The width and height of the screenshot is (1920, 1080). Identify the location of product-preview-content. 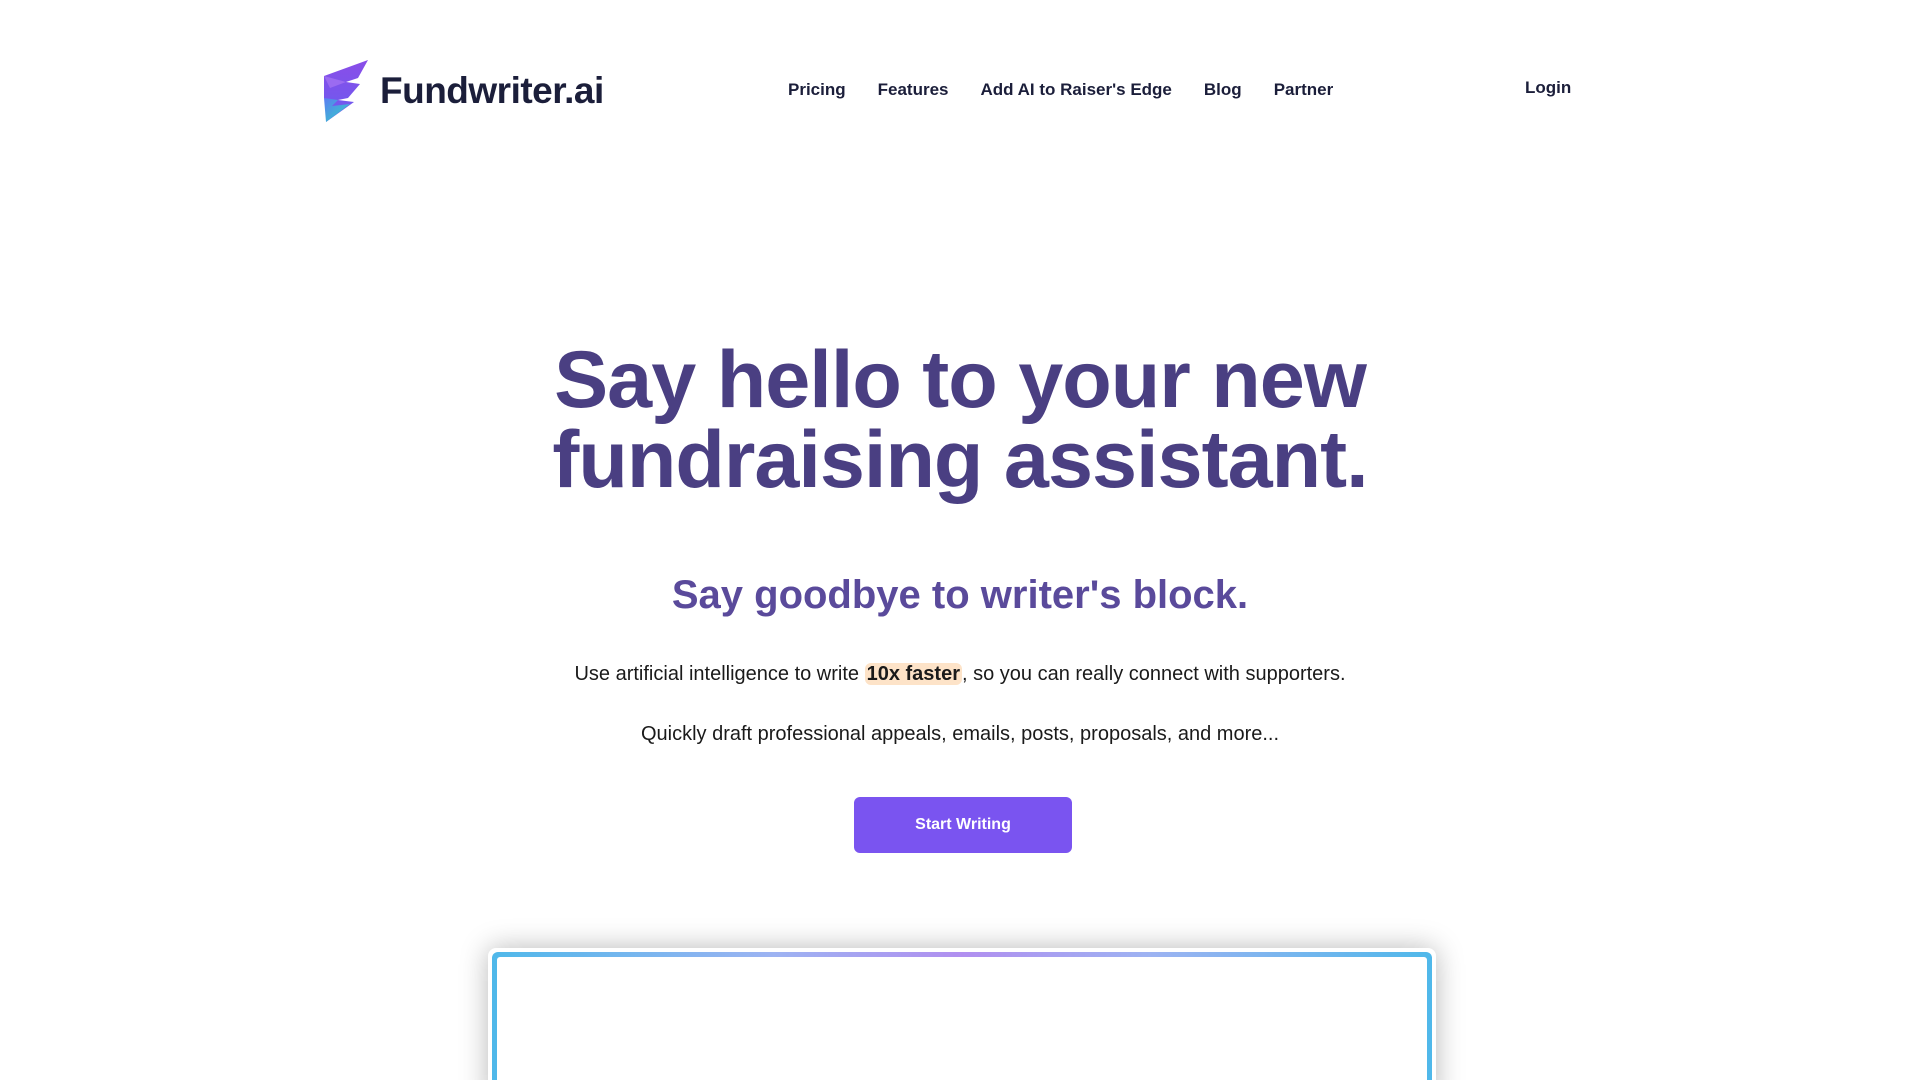
(962, 1018).